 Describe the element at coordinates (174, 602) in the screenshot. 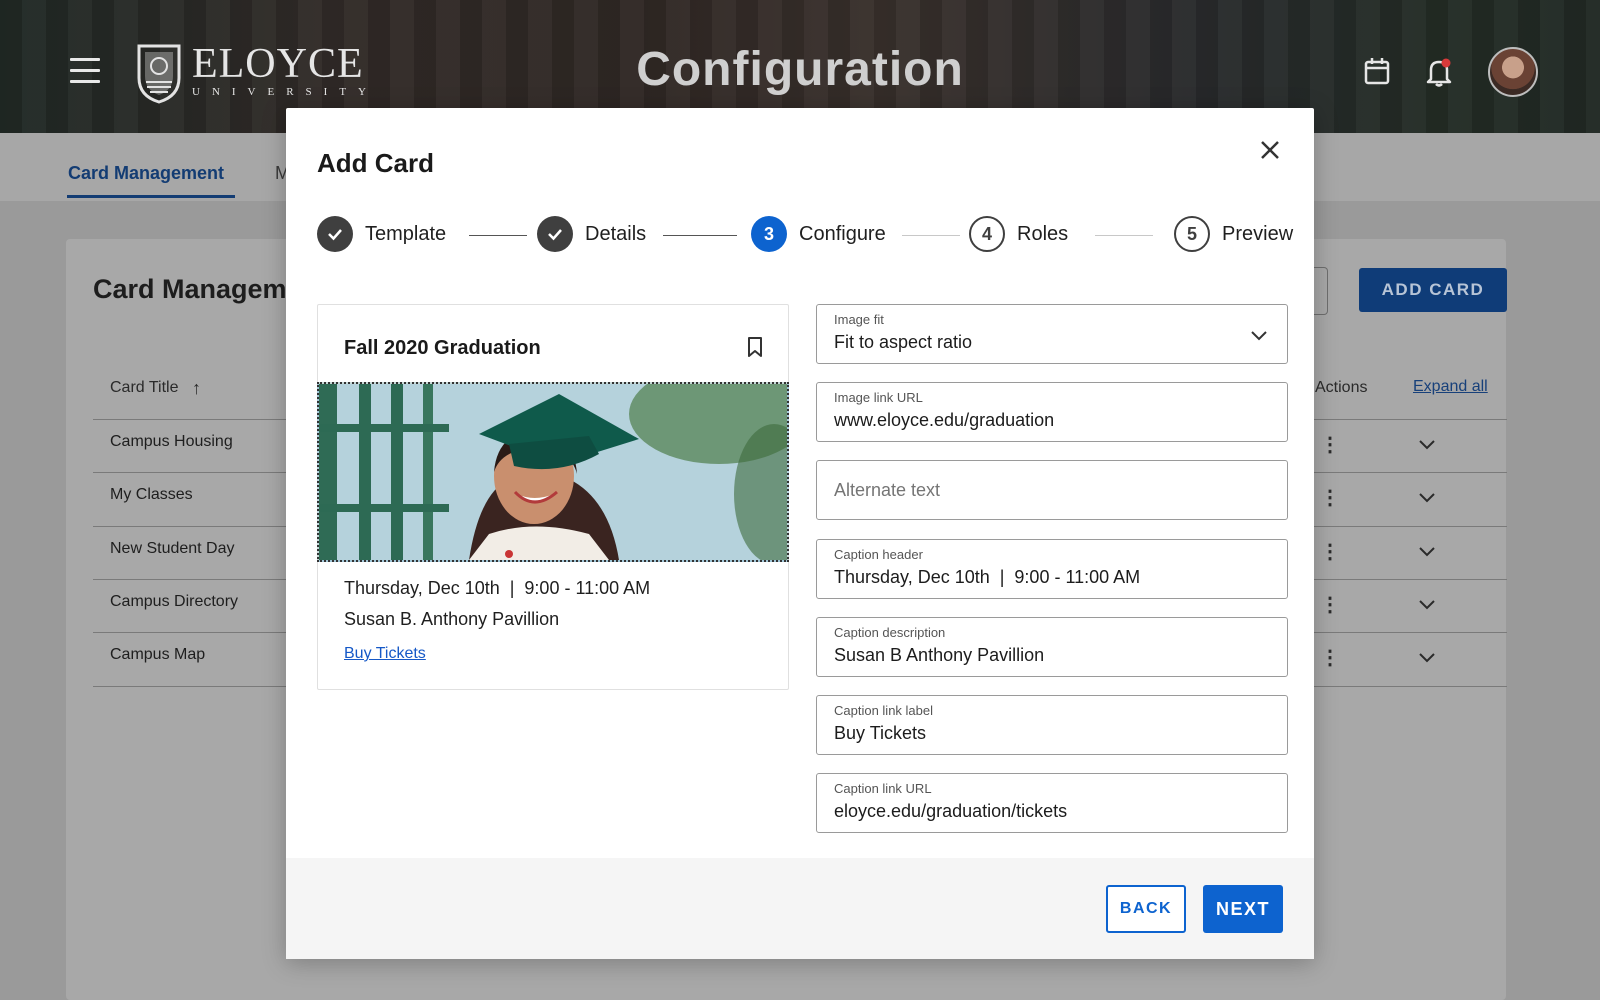

I see `table-row: Campus Directory` at that location.